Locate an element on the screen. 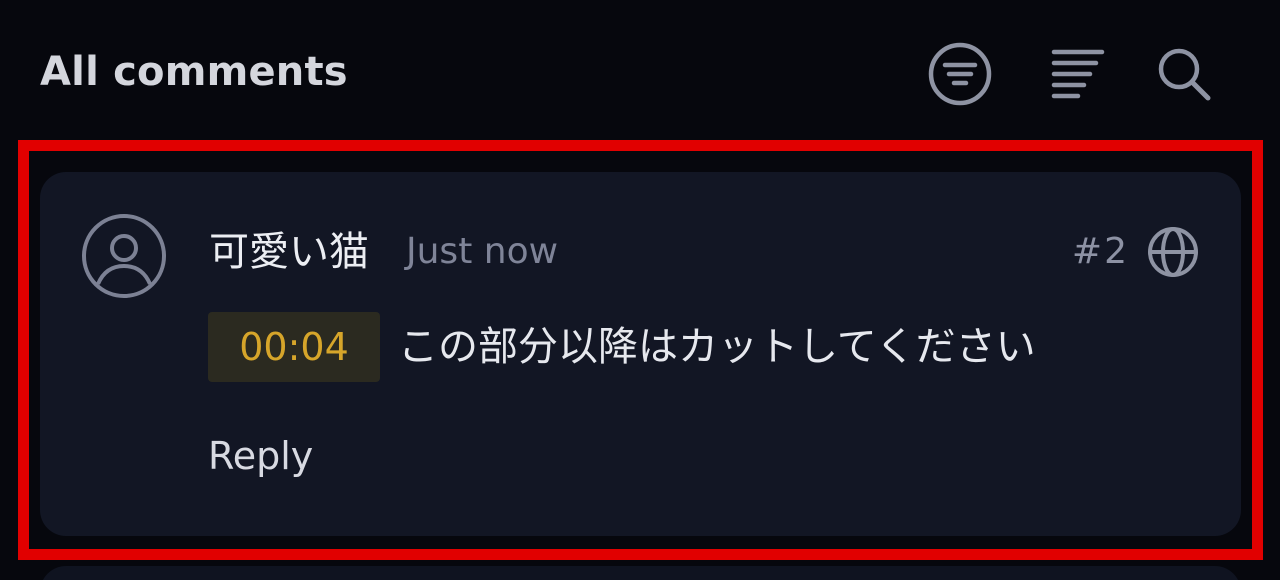  next-comment-card is located at coordinates (640, 573).